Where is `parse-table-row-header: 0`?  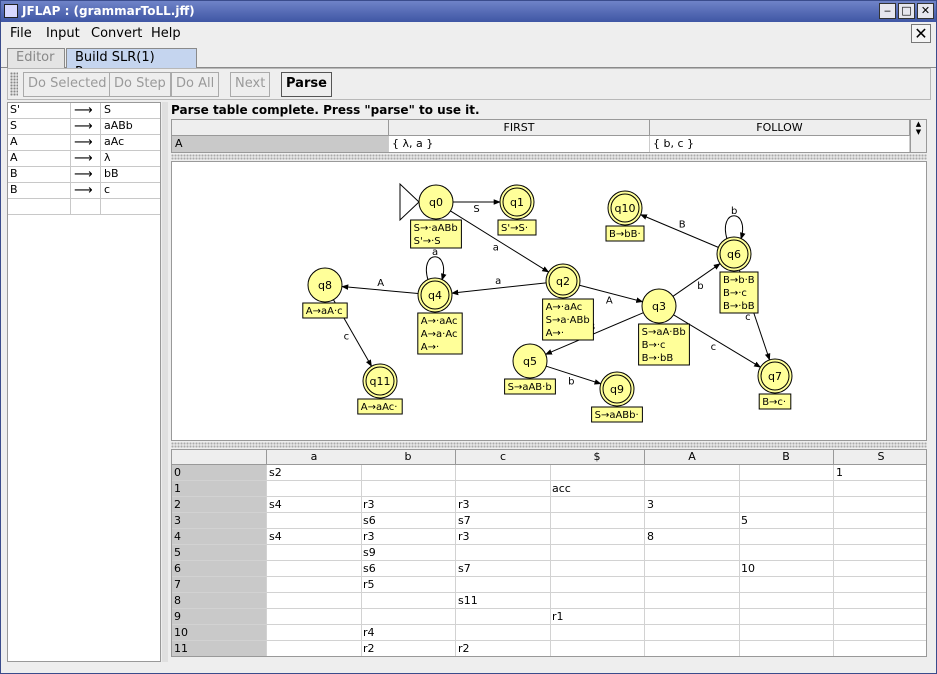
parse-table-row-header: 0 is located at coordinates (219, 473).